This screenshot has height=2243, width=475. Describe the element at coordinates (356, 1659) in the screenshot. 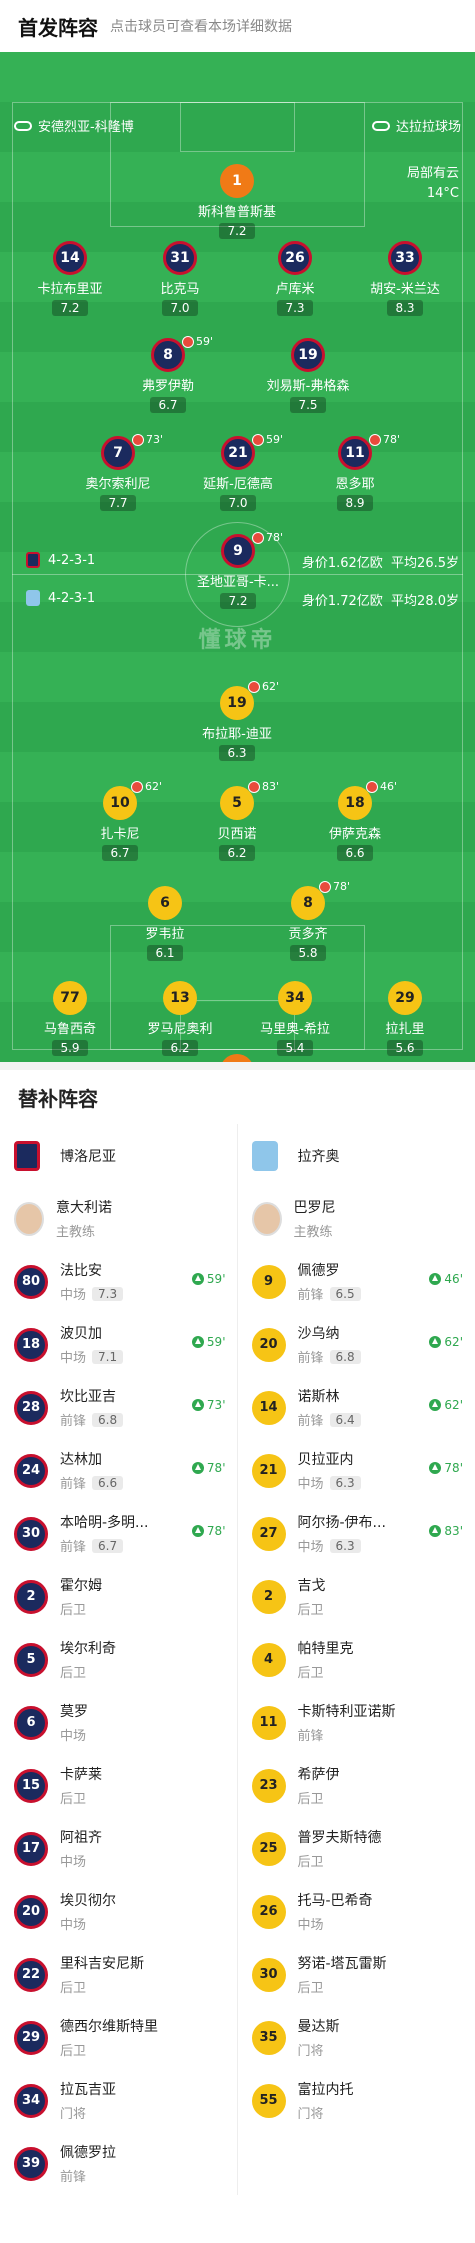

I see `sub-player-row: 4 帕特里克 后卫` at that location.